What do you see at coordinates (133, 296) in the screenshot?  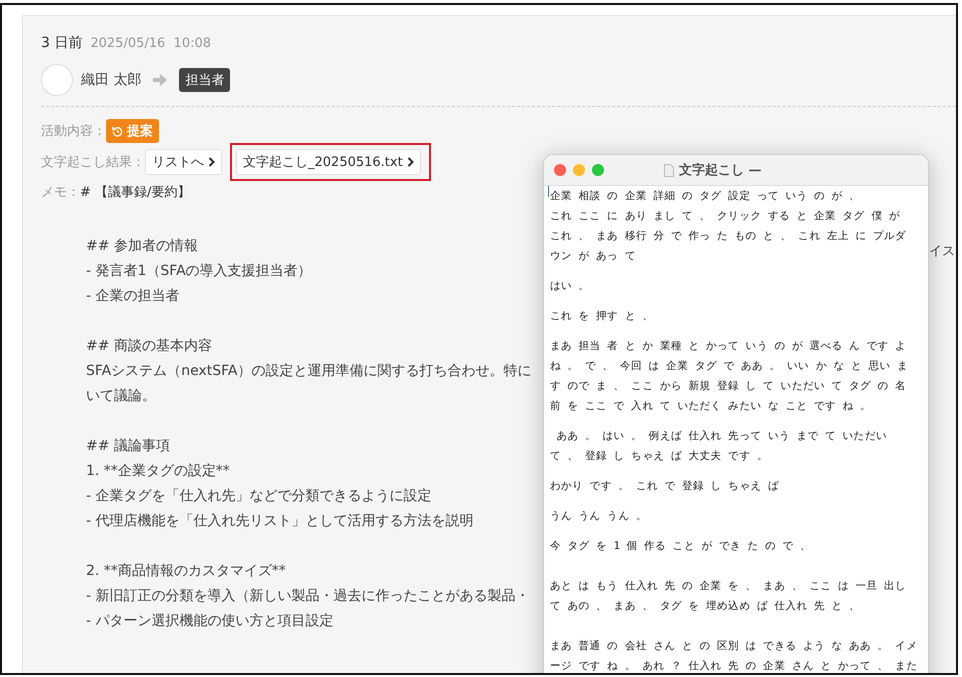 I see `memo-line: - 企業の担当者` at bounding box center [133, 296].